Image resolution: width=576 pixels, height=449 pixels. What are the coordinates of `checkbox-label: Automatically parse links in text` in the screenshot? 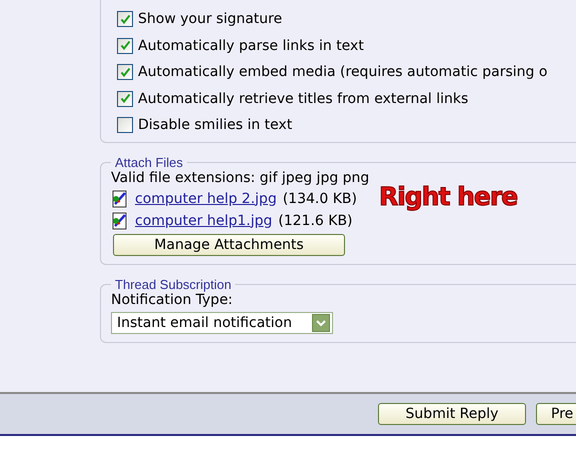 It's located at (251, 46).